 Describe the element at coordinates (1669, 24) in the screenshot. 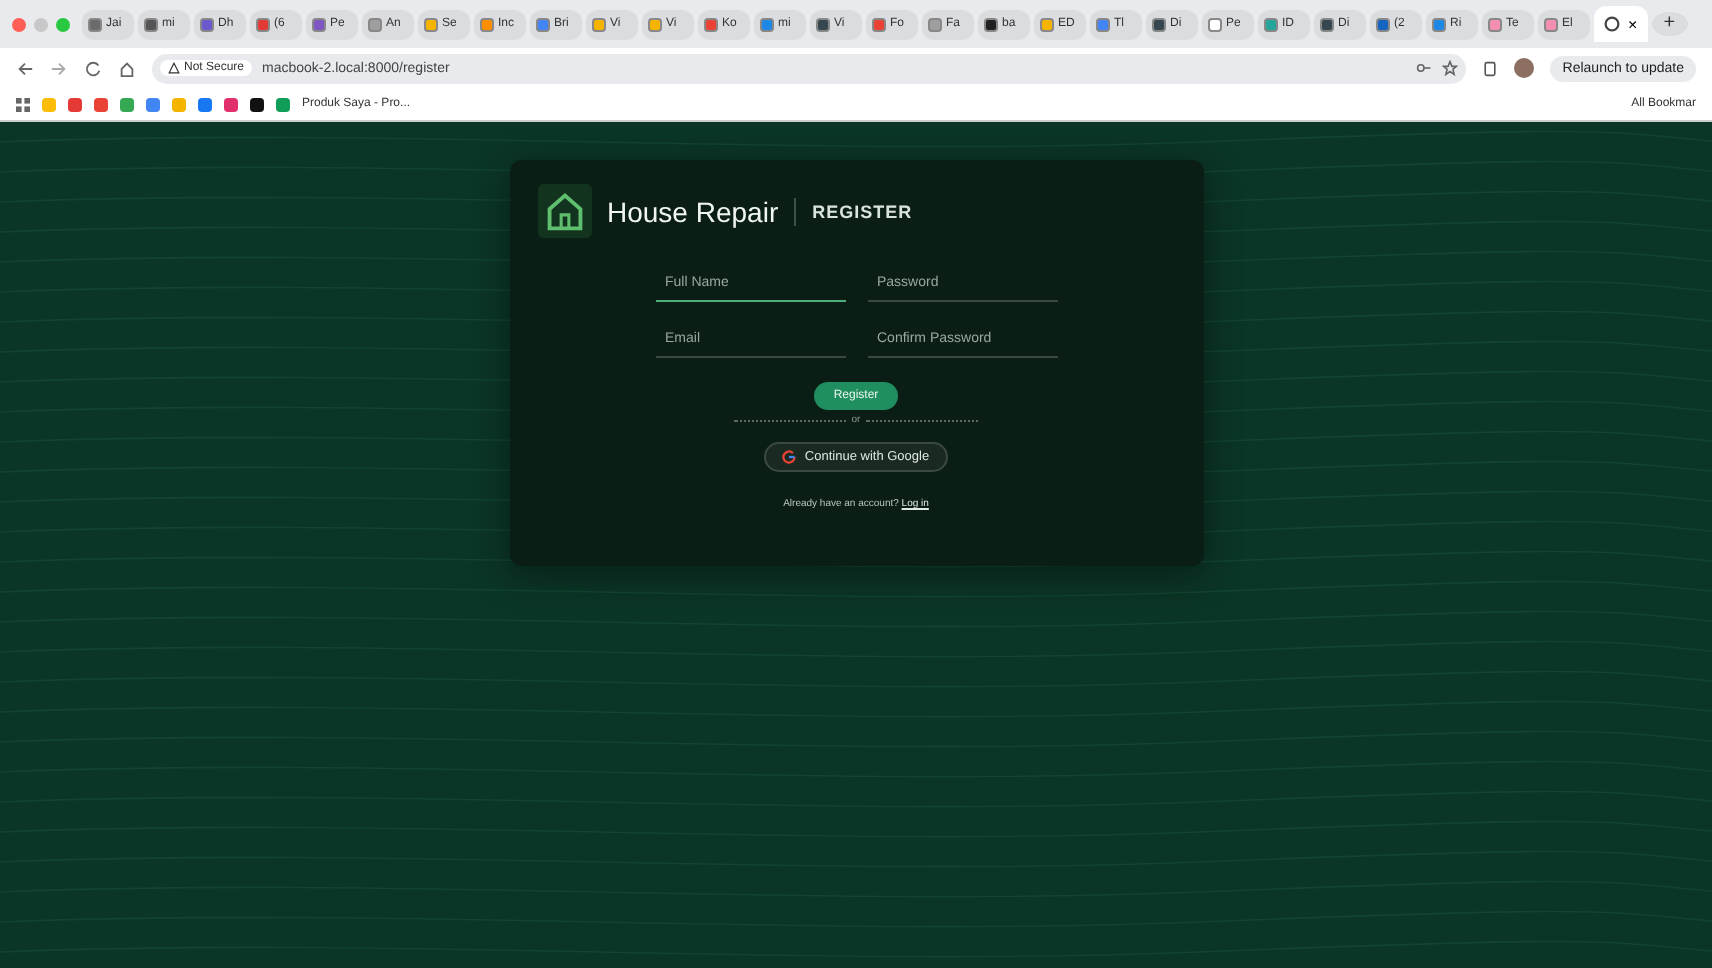

I see `new-tab-button: +` at that location.